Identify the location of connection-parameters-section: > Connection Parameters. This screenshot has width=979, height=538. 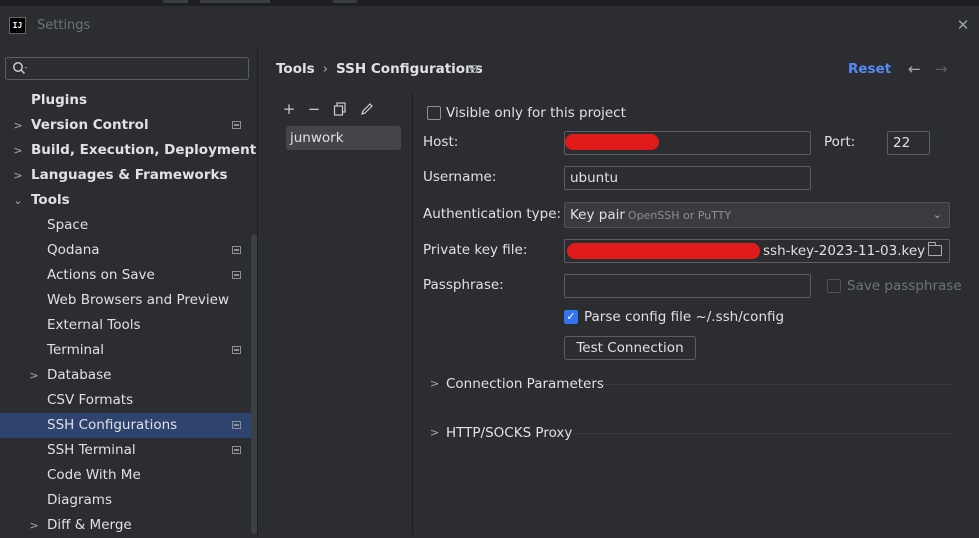
(691, 384).